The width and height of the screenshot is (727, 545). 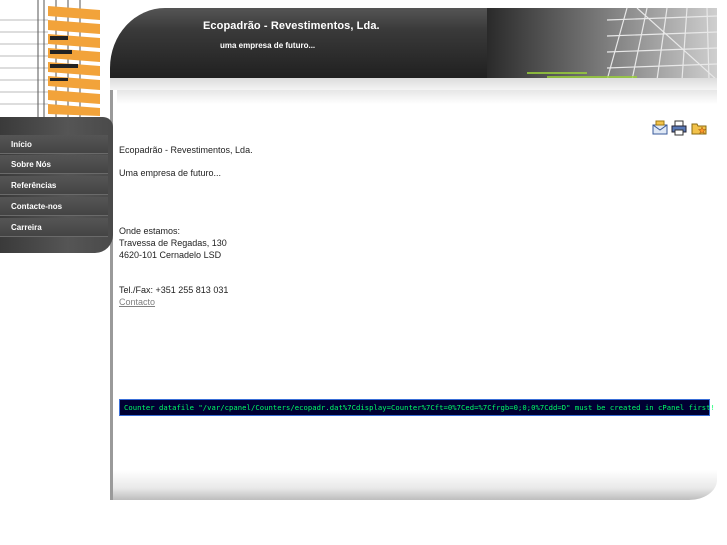 I want to click on nav-item-carreira: Carreira, so click(x=54, y=227).